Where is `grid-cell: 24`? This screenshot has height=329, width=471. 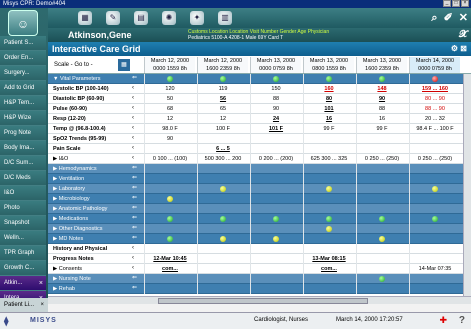 grid-cell: 24 is located at coordinates (275, 119).